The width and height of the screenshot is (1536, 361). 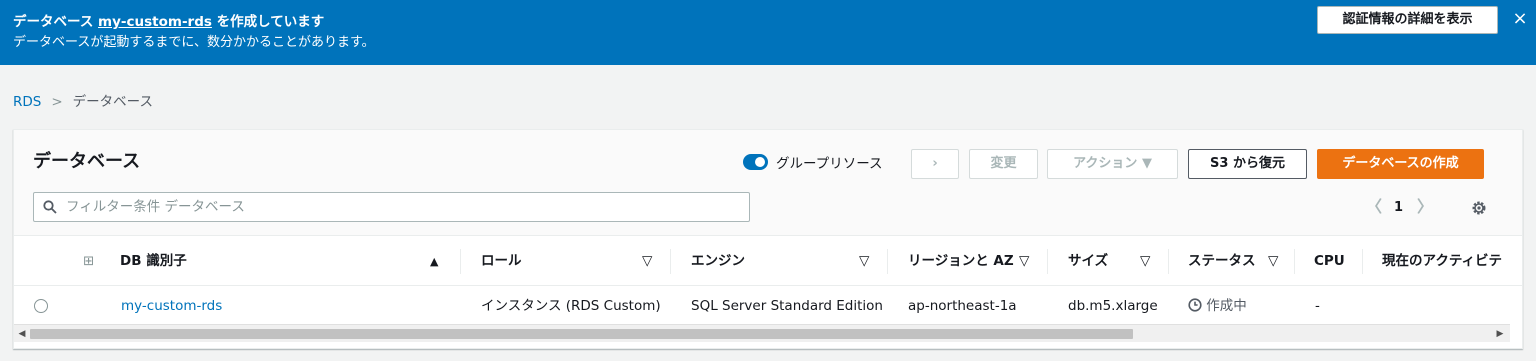 What do you see at coordinates (401, 207) in the screenshot?
I see `search-input` at bounding box center [401, 207].